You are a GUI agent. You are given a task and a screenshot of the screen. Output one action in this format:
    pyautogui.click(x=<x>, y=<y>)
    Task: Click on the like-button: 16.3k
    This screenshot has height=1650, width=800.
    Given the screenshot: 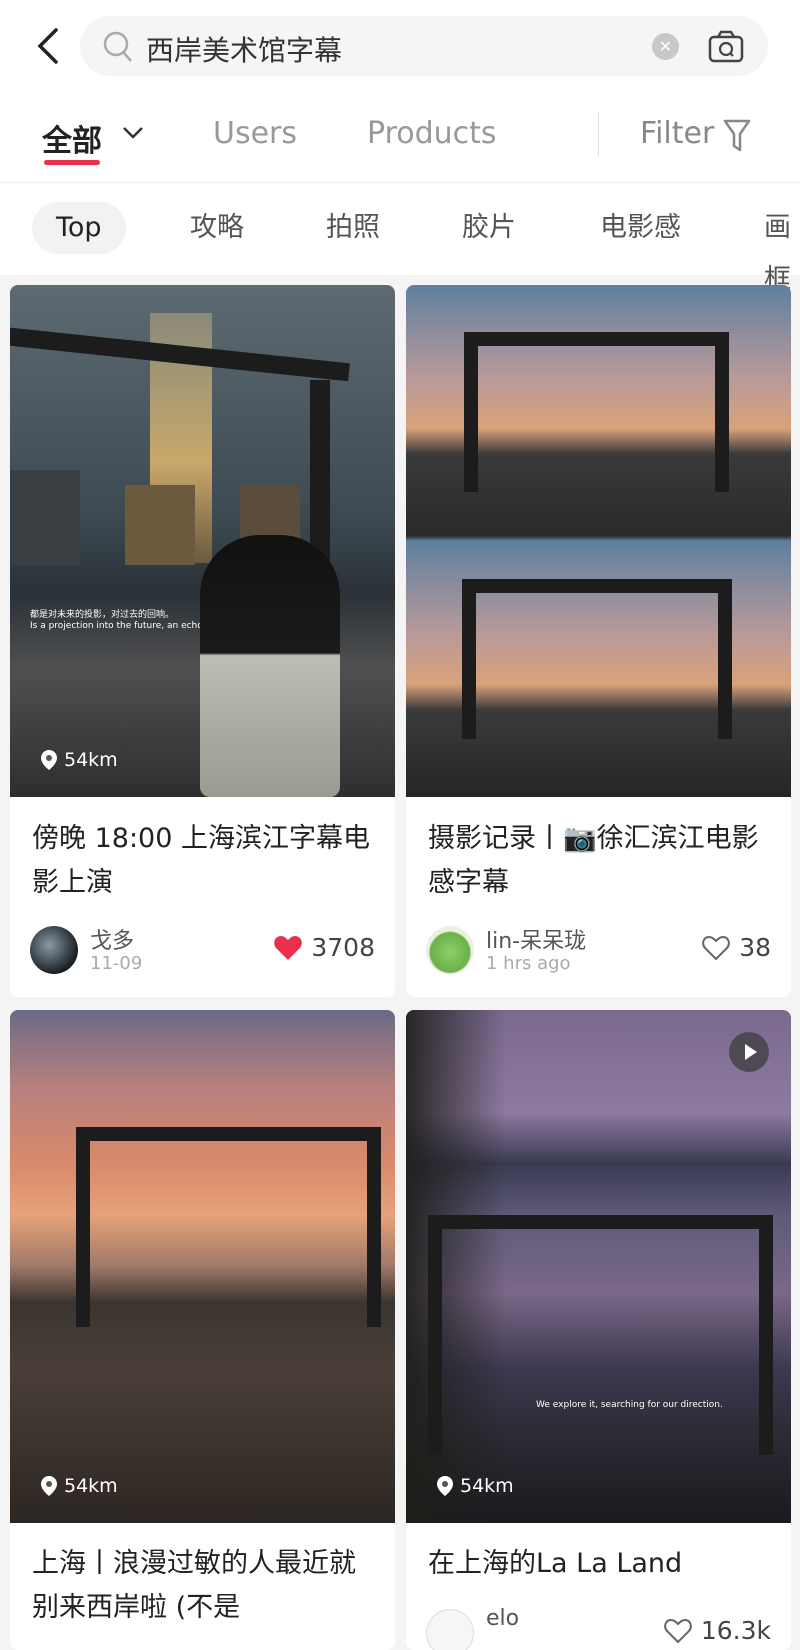 What is the action you would take?
    pyautogui.click(x=717, y=1630)
    